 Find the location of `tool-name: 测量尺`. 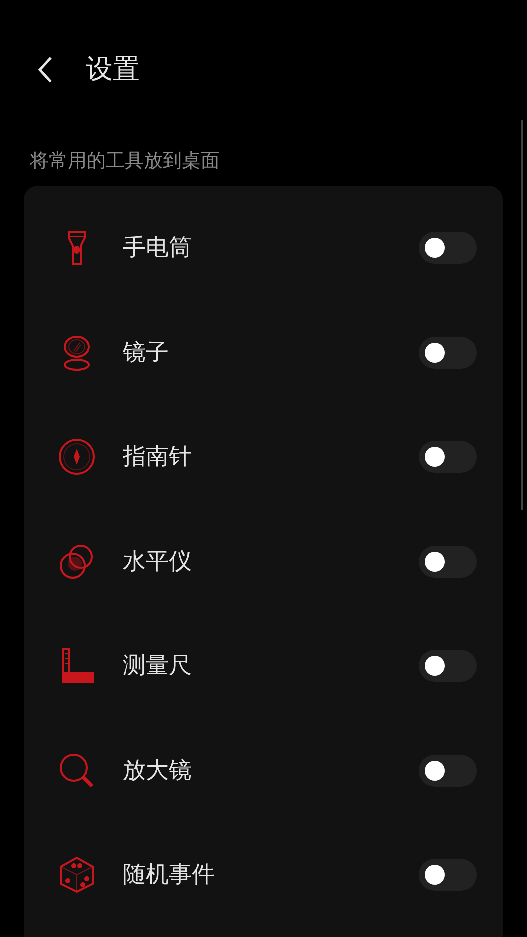

tool-name: 测量尺 is located at coordinates (158, 666).